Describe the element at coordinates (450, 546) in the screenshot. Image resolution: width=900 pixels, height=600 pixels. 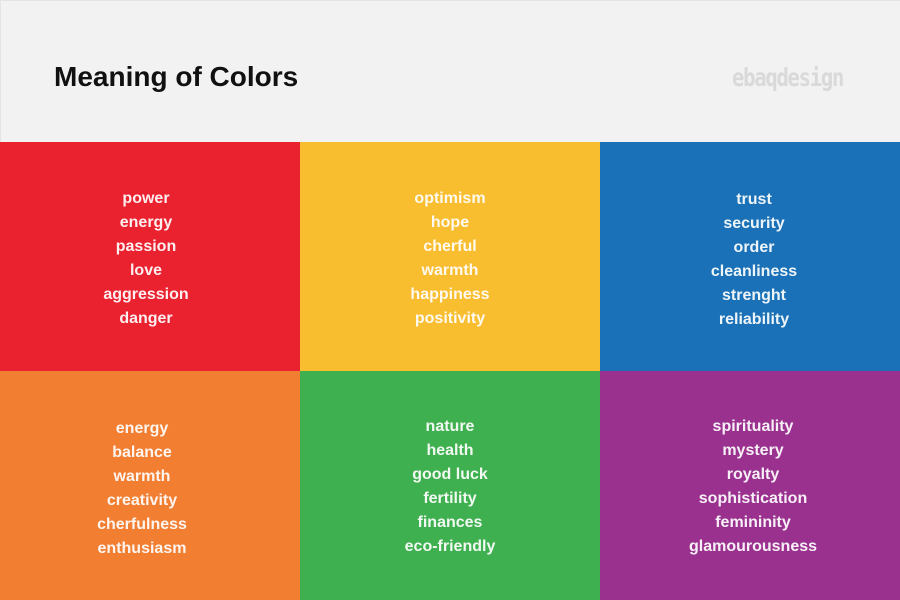
I see `meaning-item: eco-friendly` at that location.